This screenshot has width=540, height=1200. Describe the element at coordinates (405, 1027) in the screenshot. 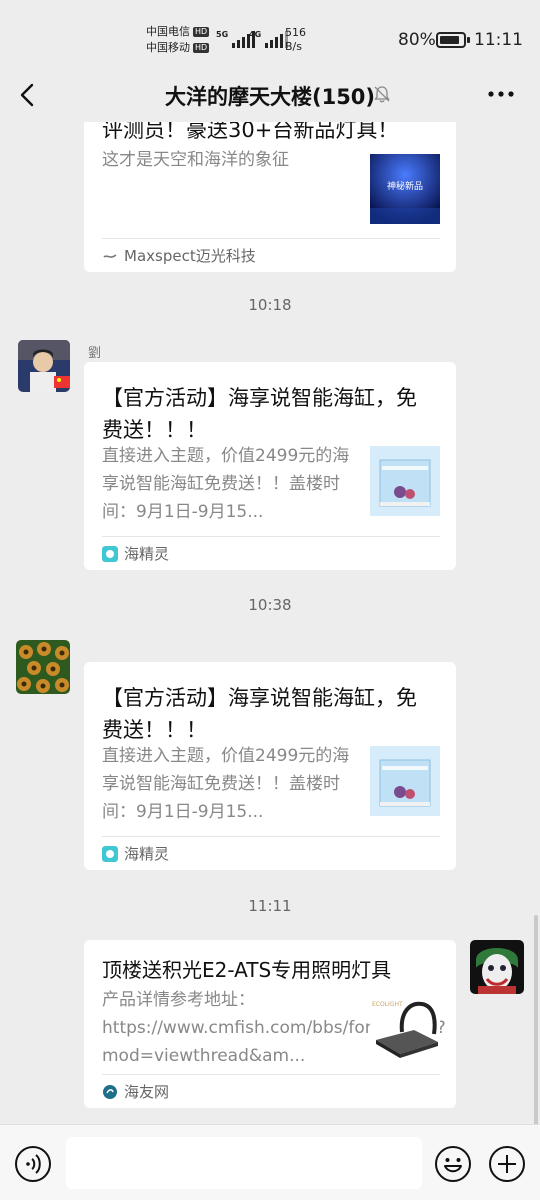

I see `card-thumbnail: ECOLIGHT` at that location.